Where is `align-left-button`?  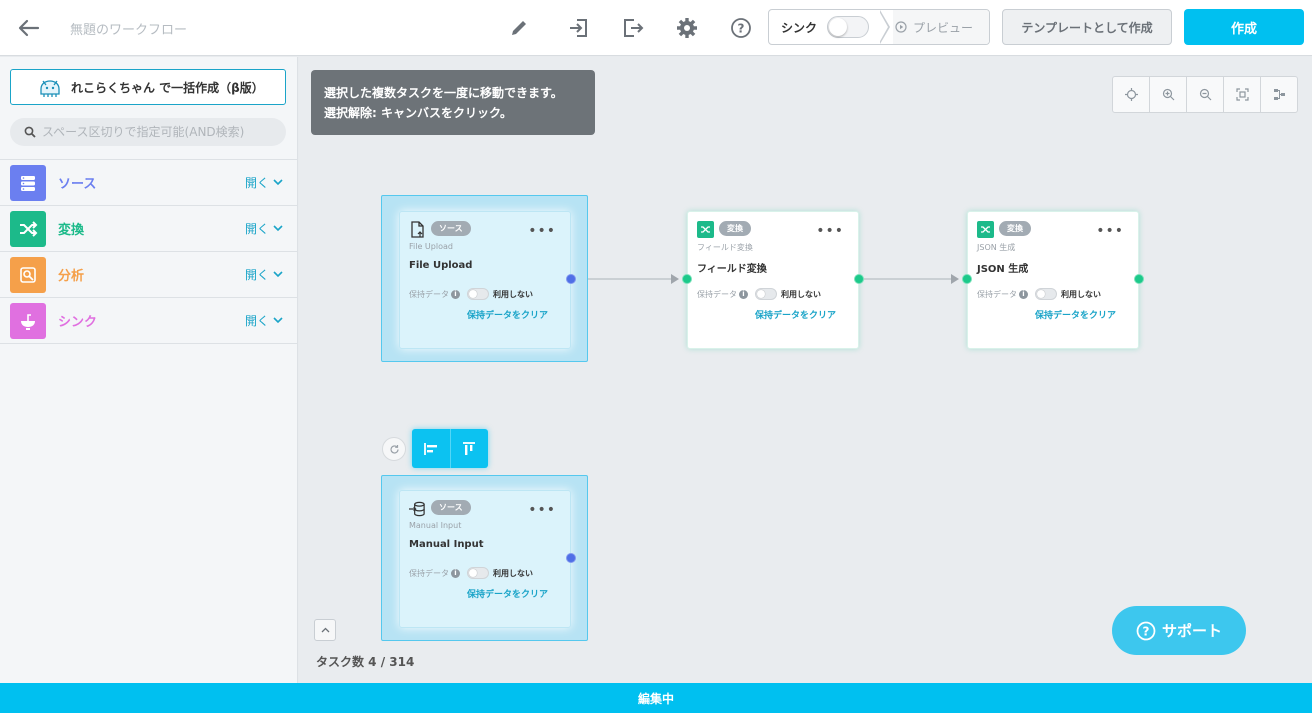
align-left-button is located at coordinates (431, 448).